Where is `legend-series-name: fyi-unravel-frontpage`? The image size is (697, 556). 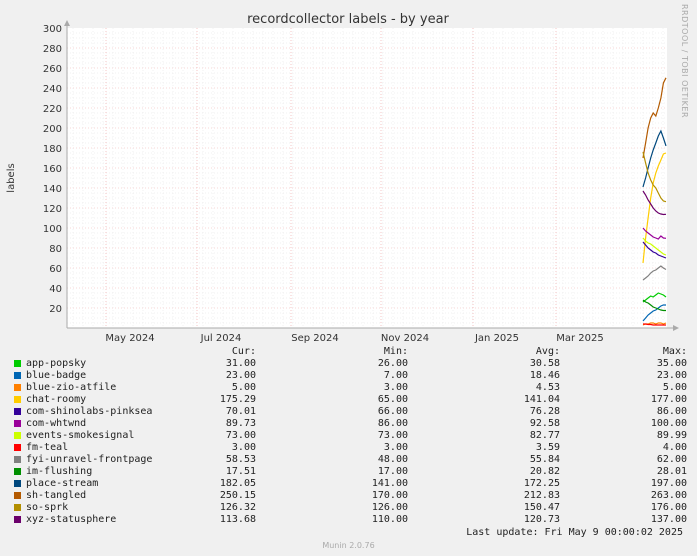 legend-series-name: fyi-unravel-frontpage is located at coordinates (89, 459).